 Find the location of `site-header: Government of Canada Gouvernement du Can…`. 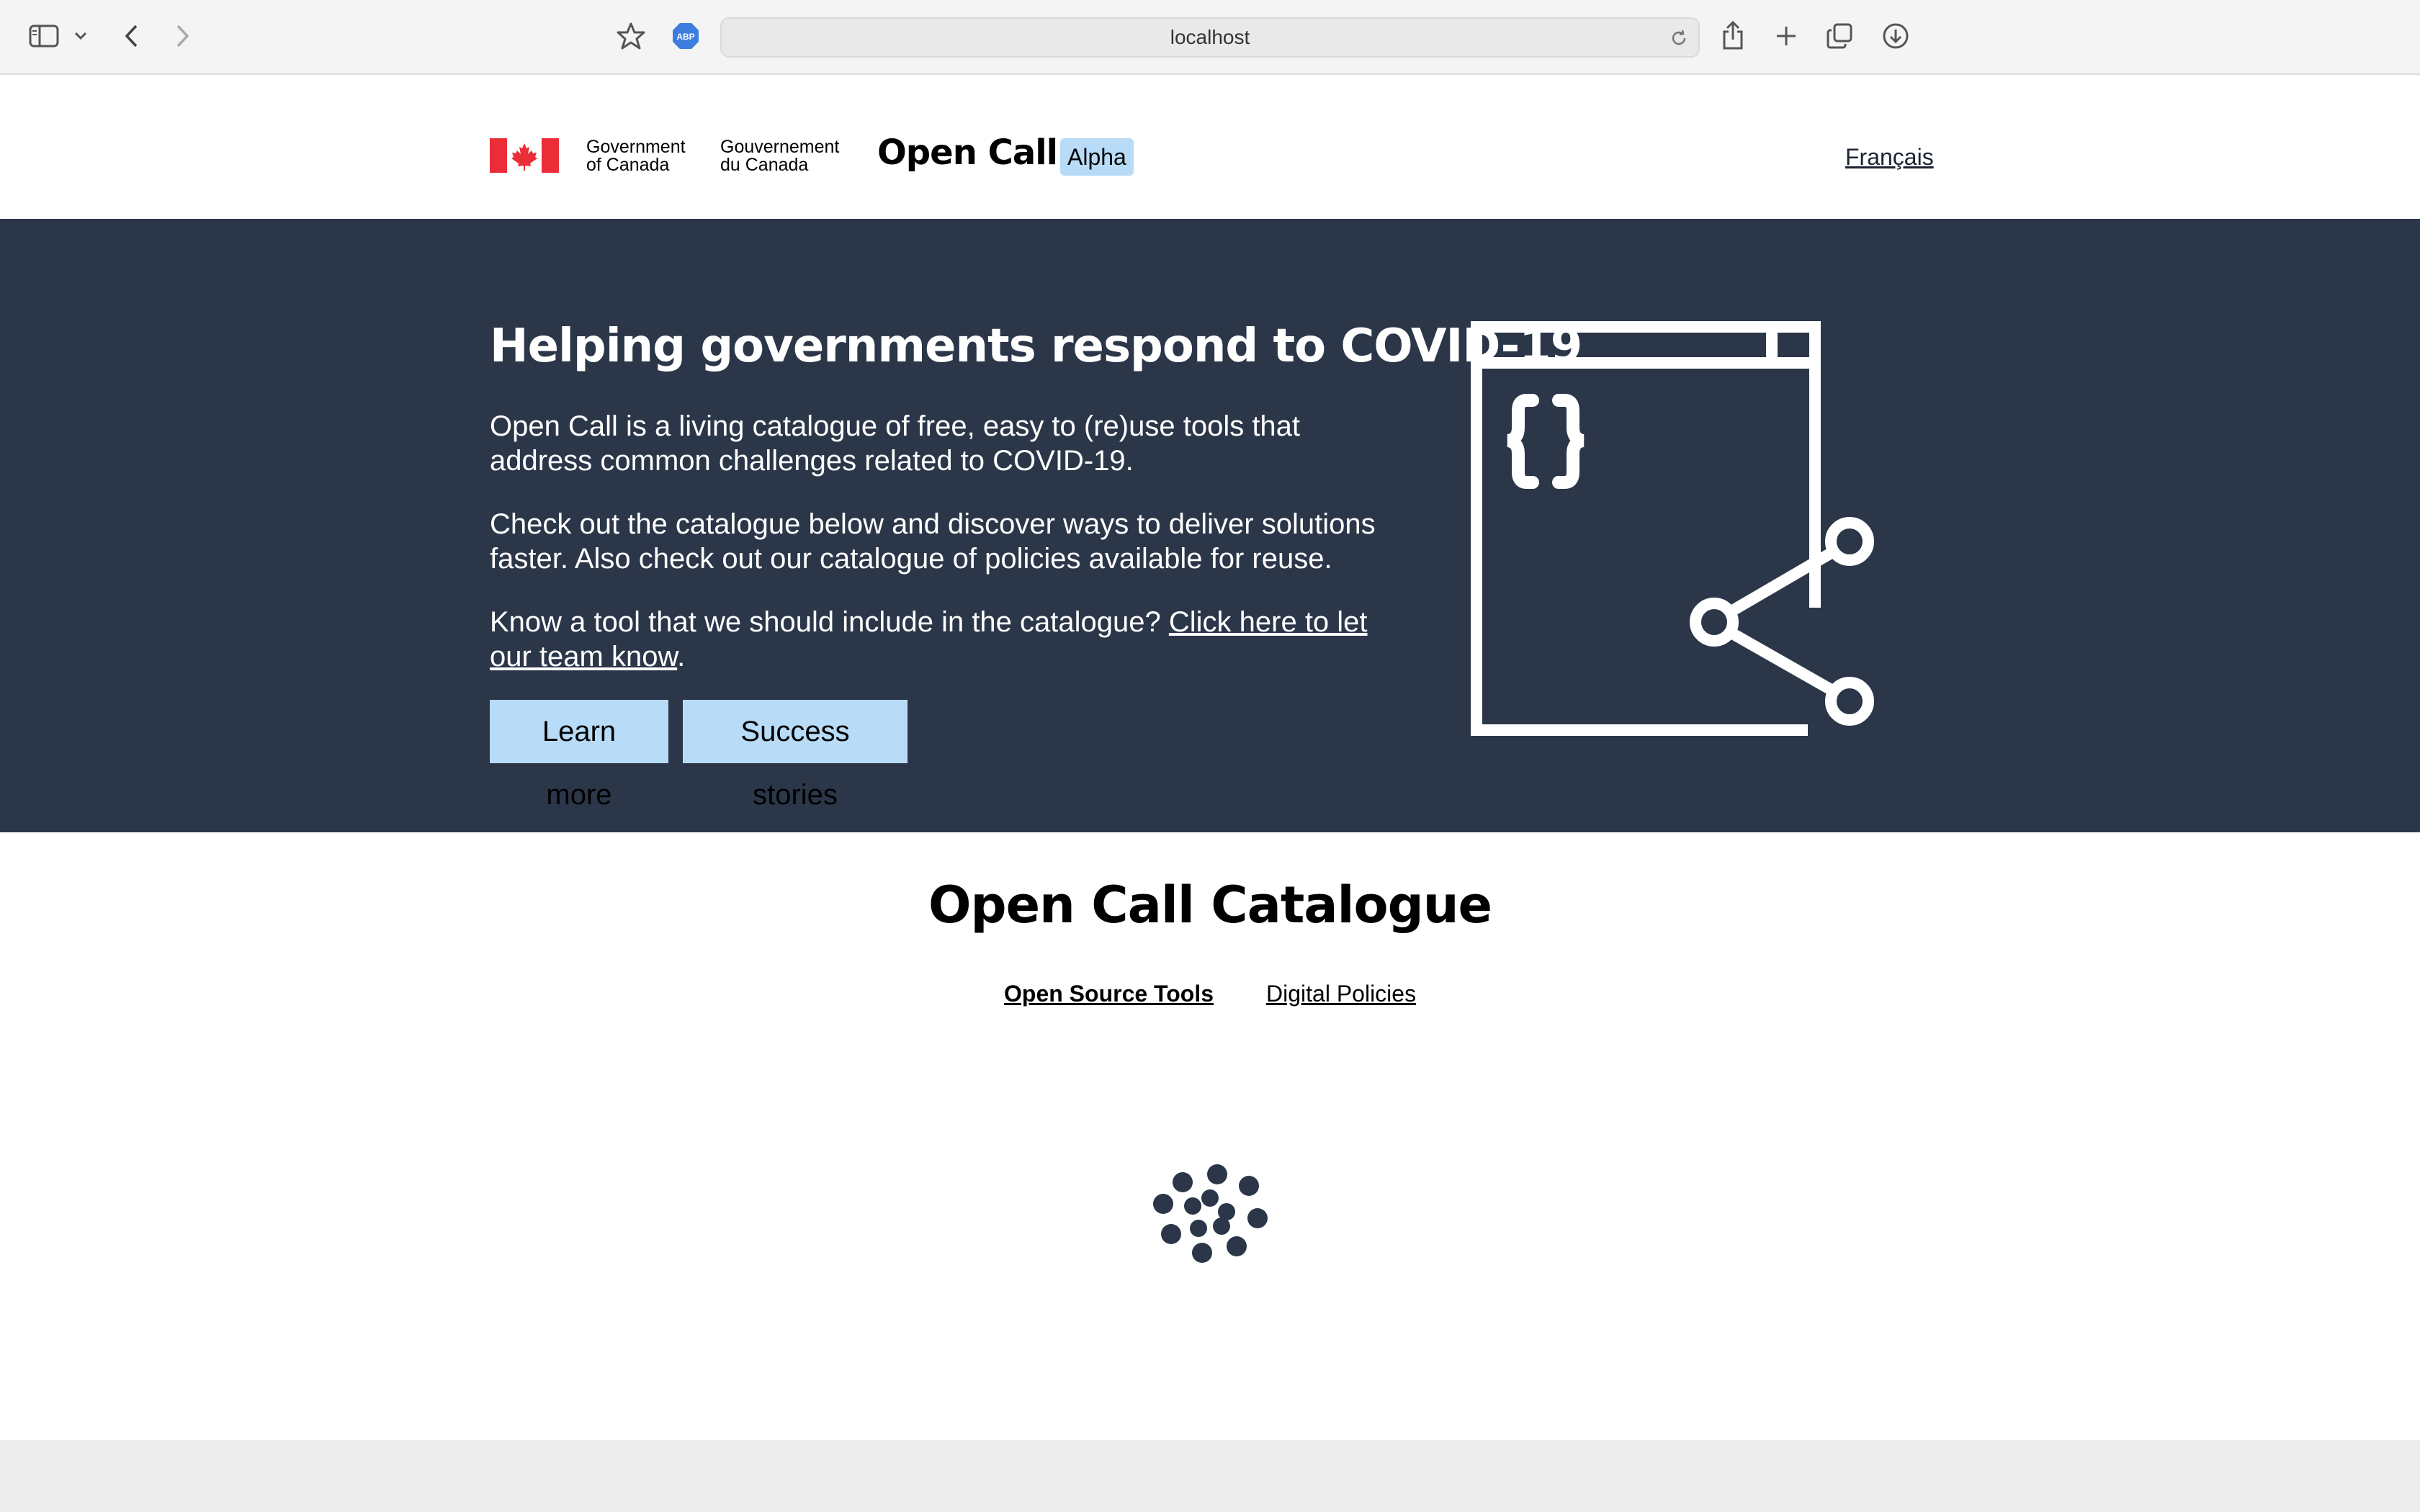

site-header: Government of Canada Gouvernement du Can… is located at coordinates (1210, 147).